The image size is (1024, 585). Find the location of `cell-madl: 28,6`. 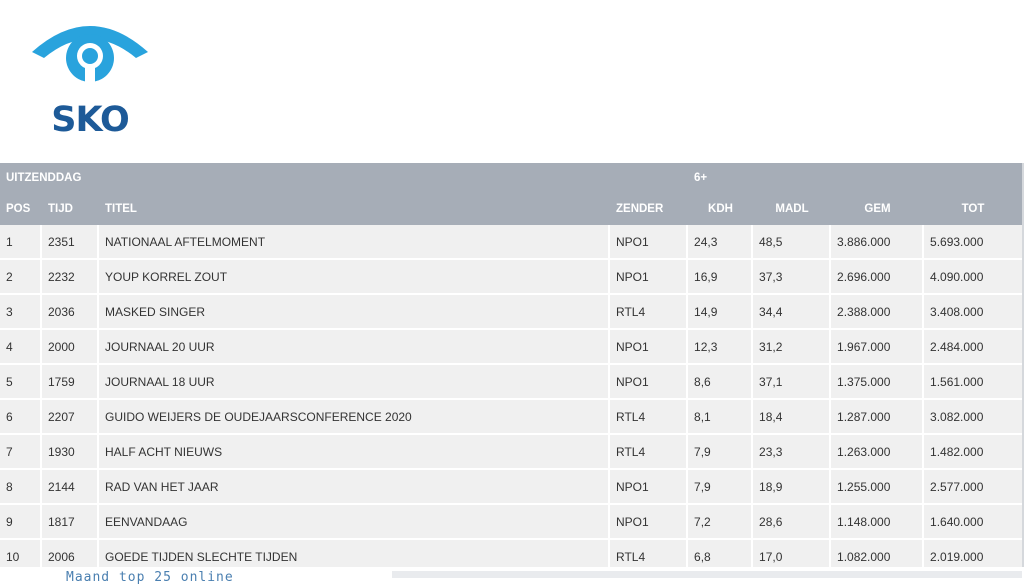

cell-madl: 28,6 is located at coordinates (792, 522).